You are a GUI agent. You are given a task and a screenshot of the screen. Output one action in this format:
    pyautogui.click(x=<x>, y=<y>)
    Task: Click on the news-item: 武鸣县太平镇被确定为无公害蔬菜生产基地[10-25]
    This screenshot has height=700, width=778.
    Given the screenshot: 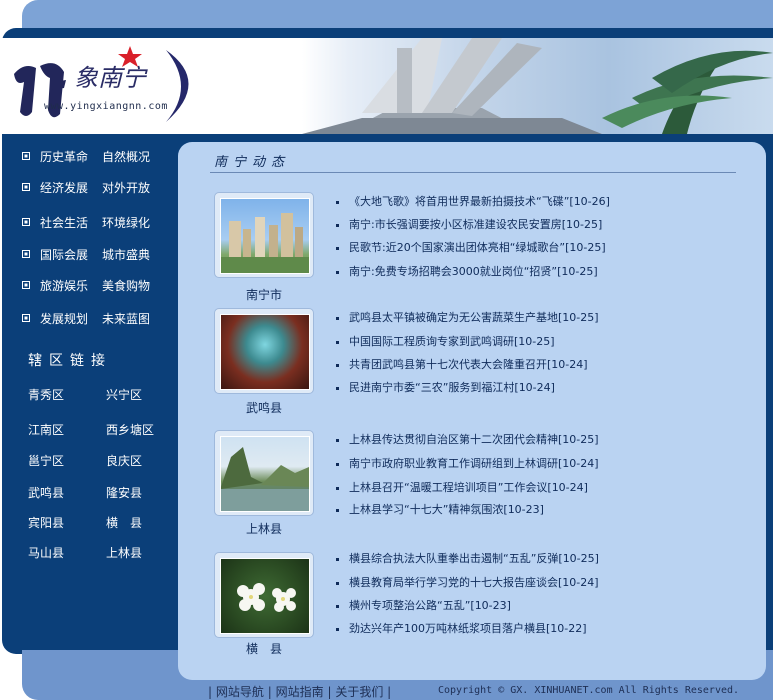 What is the action you would take?
    pyautogui.click(x=467, y=317)
    